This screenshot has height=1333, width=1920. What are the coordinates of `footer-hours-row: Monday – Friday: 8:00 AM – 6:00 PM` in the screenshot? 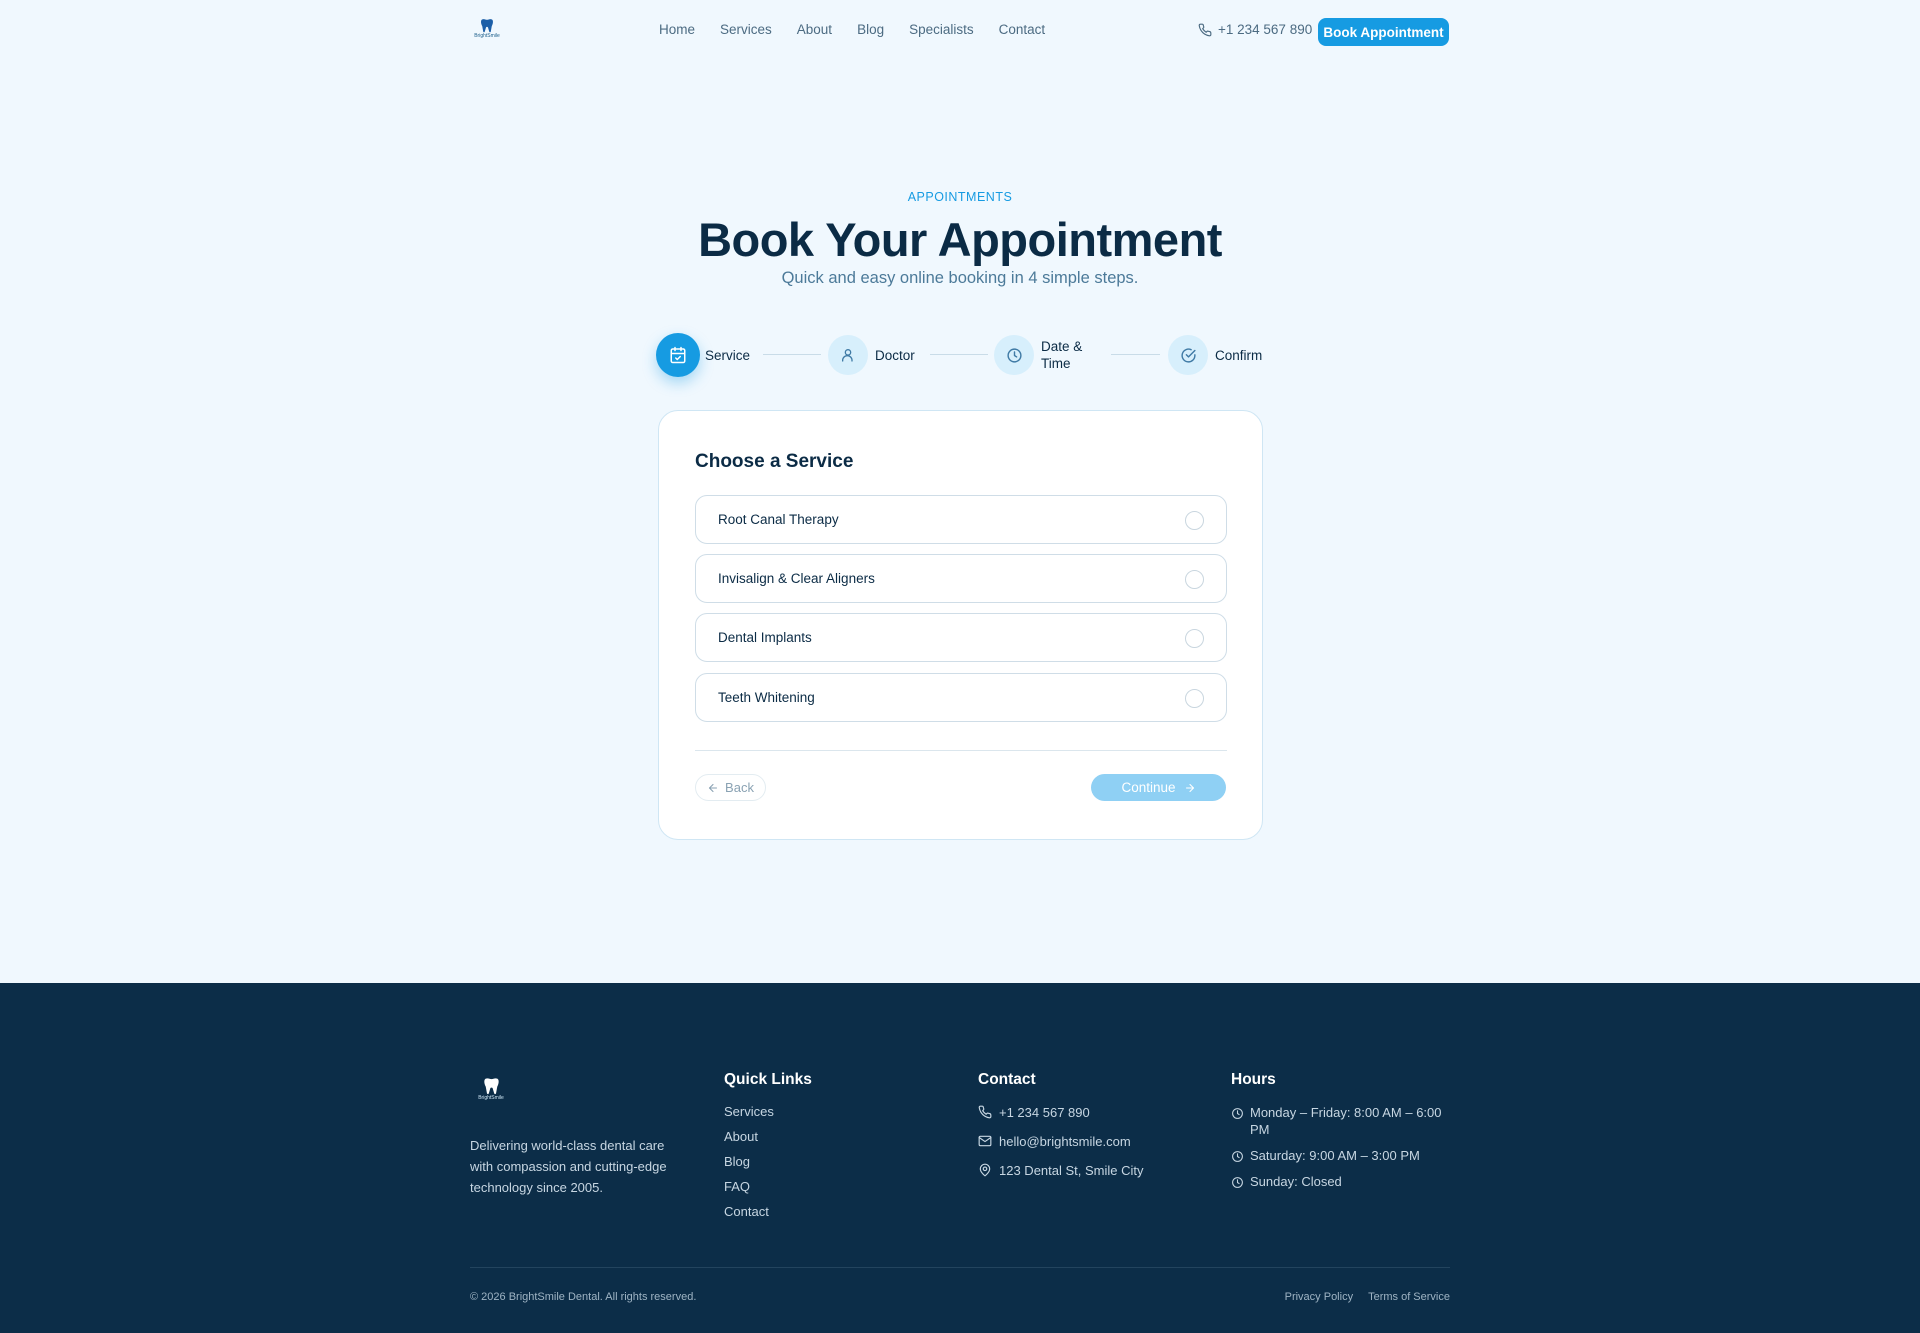 It's located at (1341, 1121).